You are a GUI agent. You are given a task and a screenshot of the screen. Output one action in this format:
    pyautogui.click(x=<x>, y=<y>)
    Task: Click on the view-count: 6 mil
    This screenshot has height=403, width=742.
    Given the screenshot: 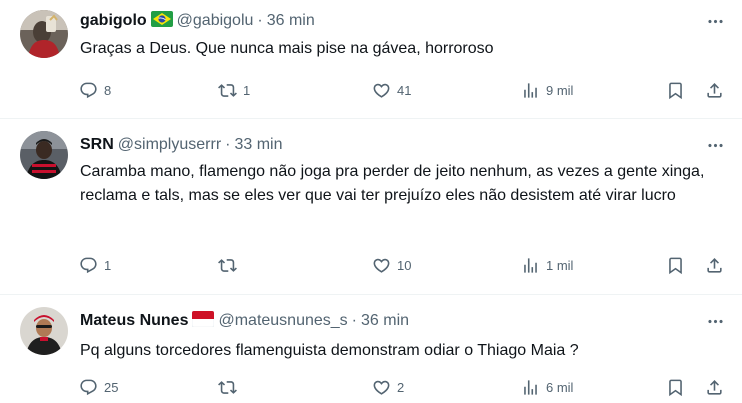 What is the action you would take?
    pyautogui.click(x=560, y=387)
    